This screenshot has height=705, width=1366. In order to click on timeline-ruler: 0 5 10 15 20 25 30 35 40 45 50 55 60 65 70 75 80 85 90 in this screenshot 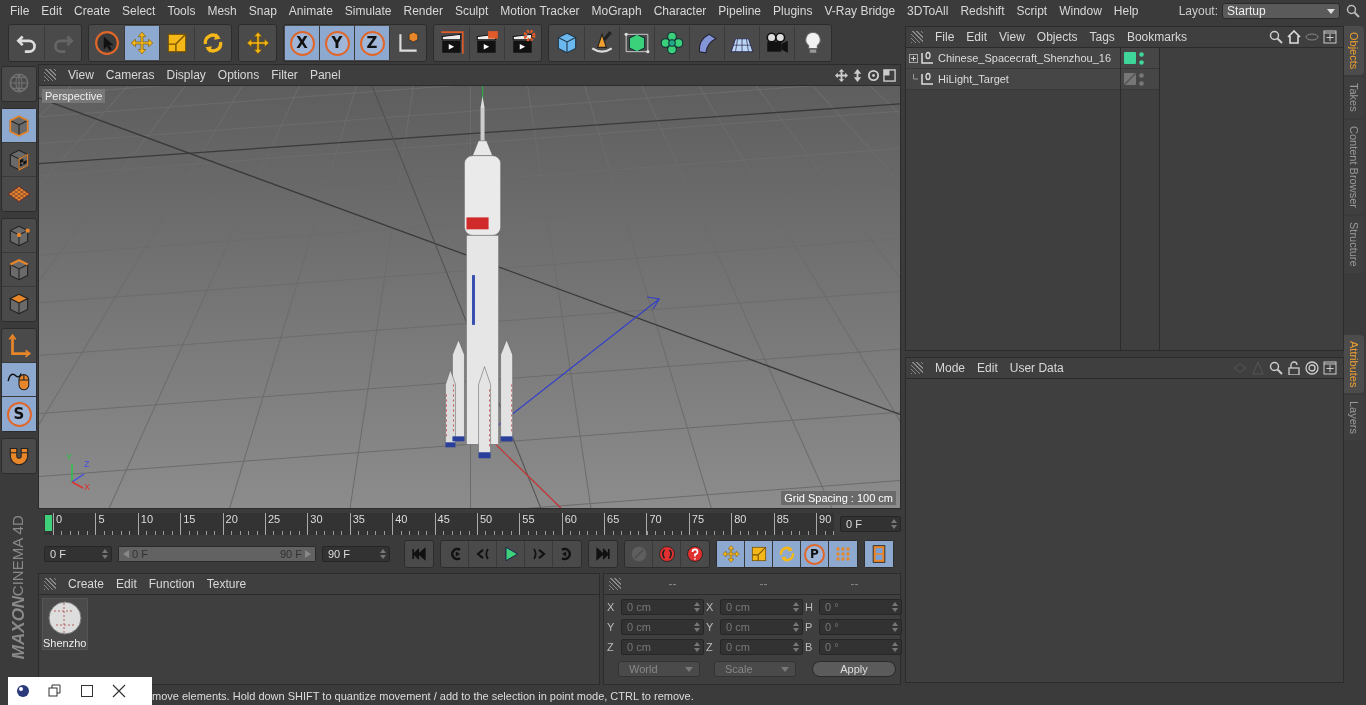, I will do `click(439, 524)`.